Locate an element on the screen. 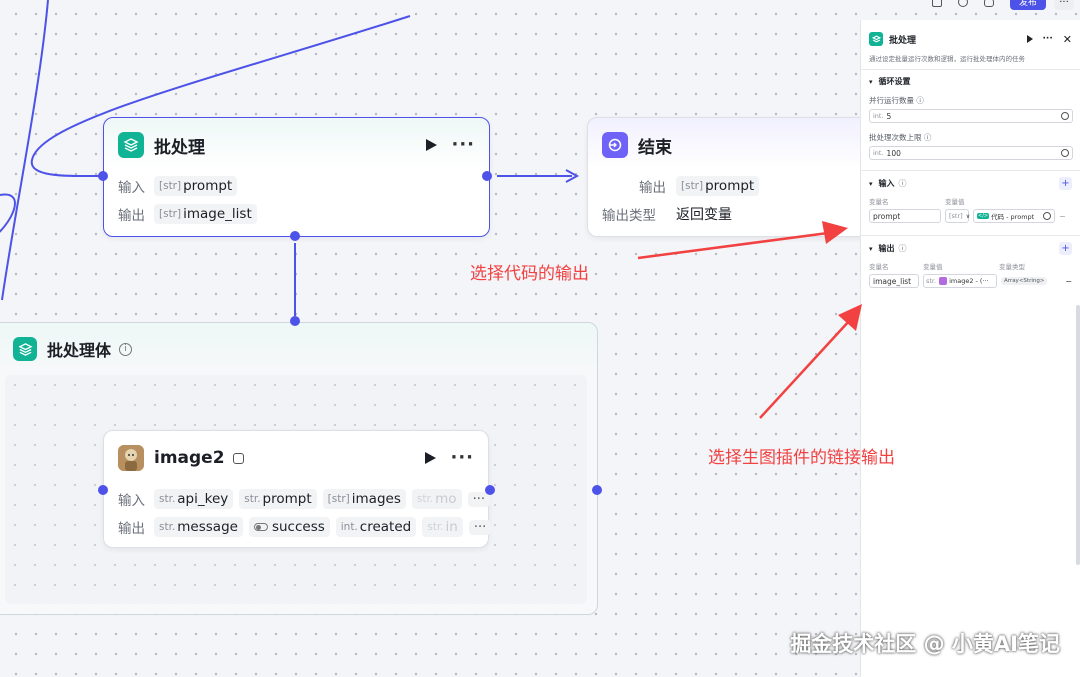 The height and width of the screenshot is (677, 1080). end-node-title: 结束 is located at coordinates (655, 147).